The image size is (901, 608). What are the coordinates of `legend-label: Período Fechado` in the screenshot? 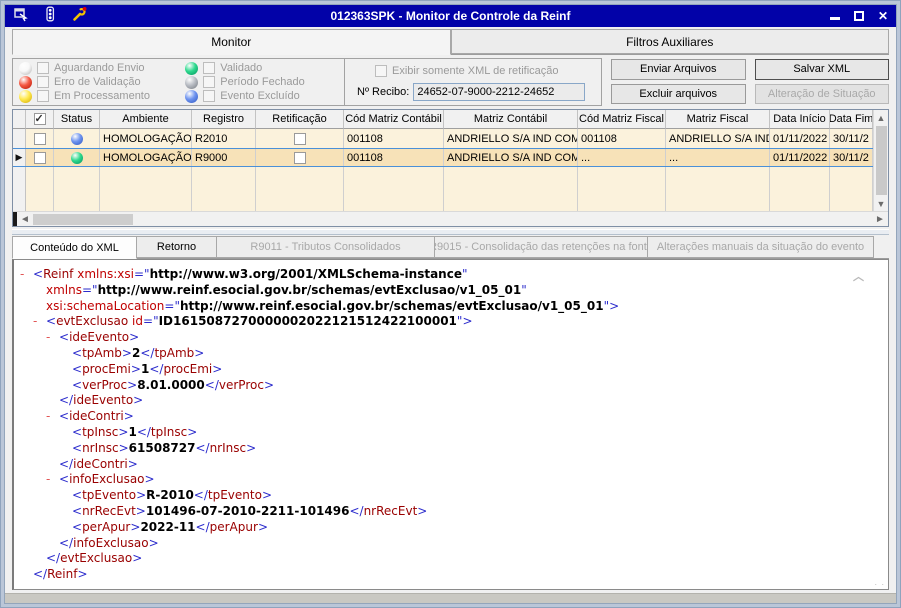 It's located at (262, 82).